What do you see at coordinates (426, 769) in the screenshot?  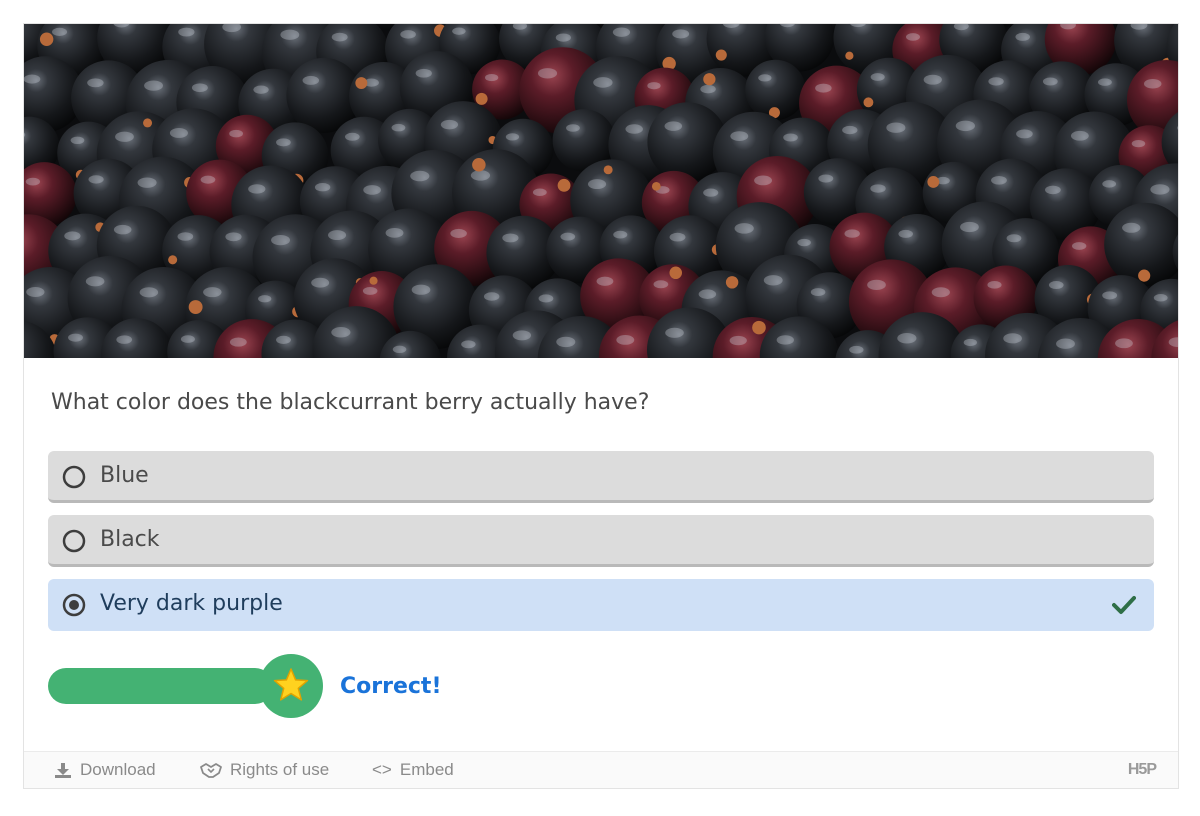 I see `embed-label: Embed` at bounding box center [426, 769].